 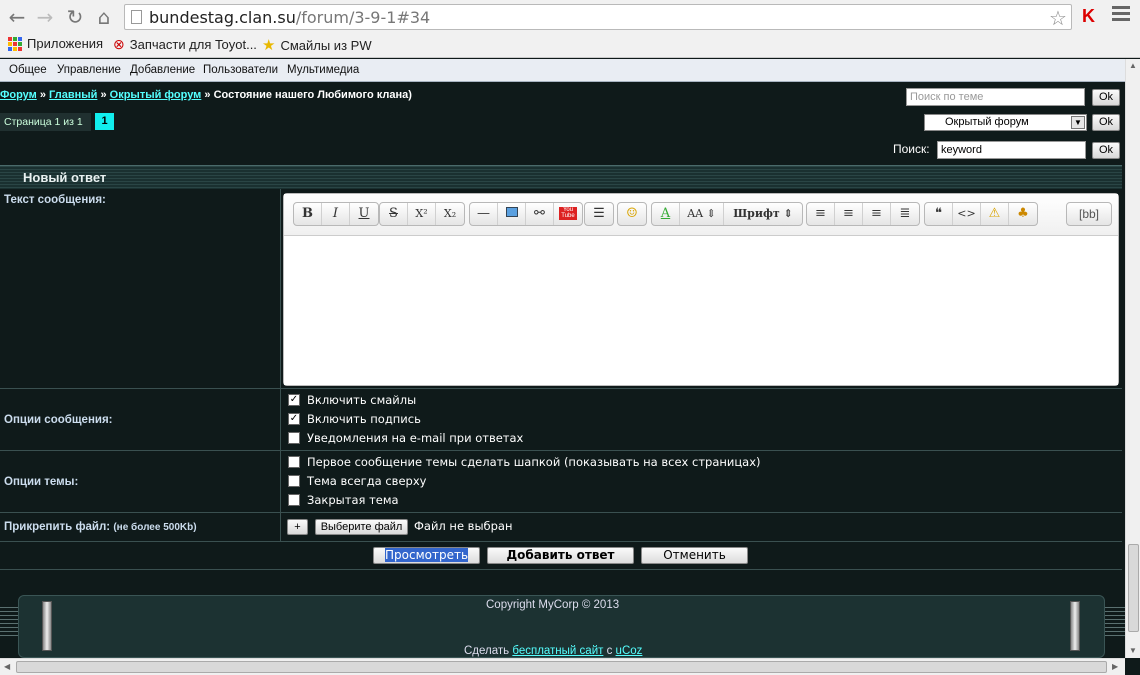 What do you see at coordinates (1075, 626) in the screenshot?
I see `footer-pillar-right` at bounding box center [1075, 626].